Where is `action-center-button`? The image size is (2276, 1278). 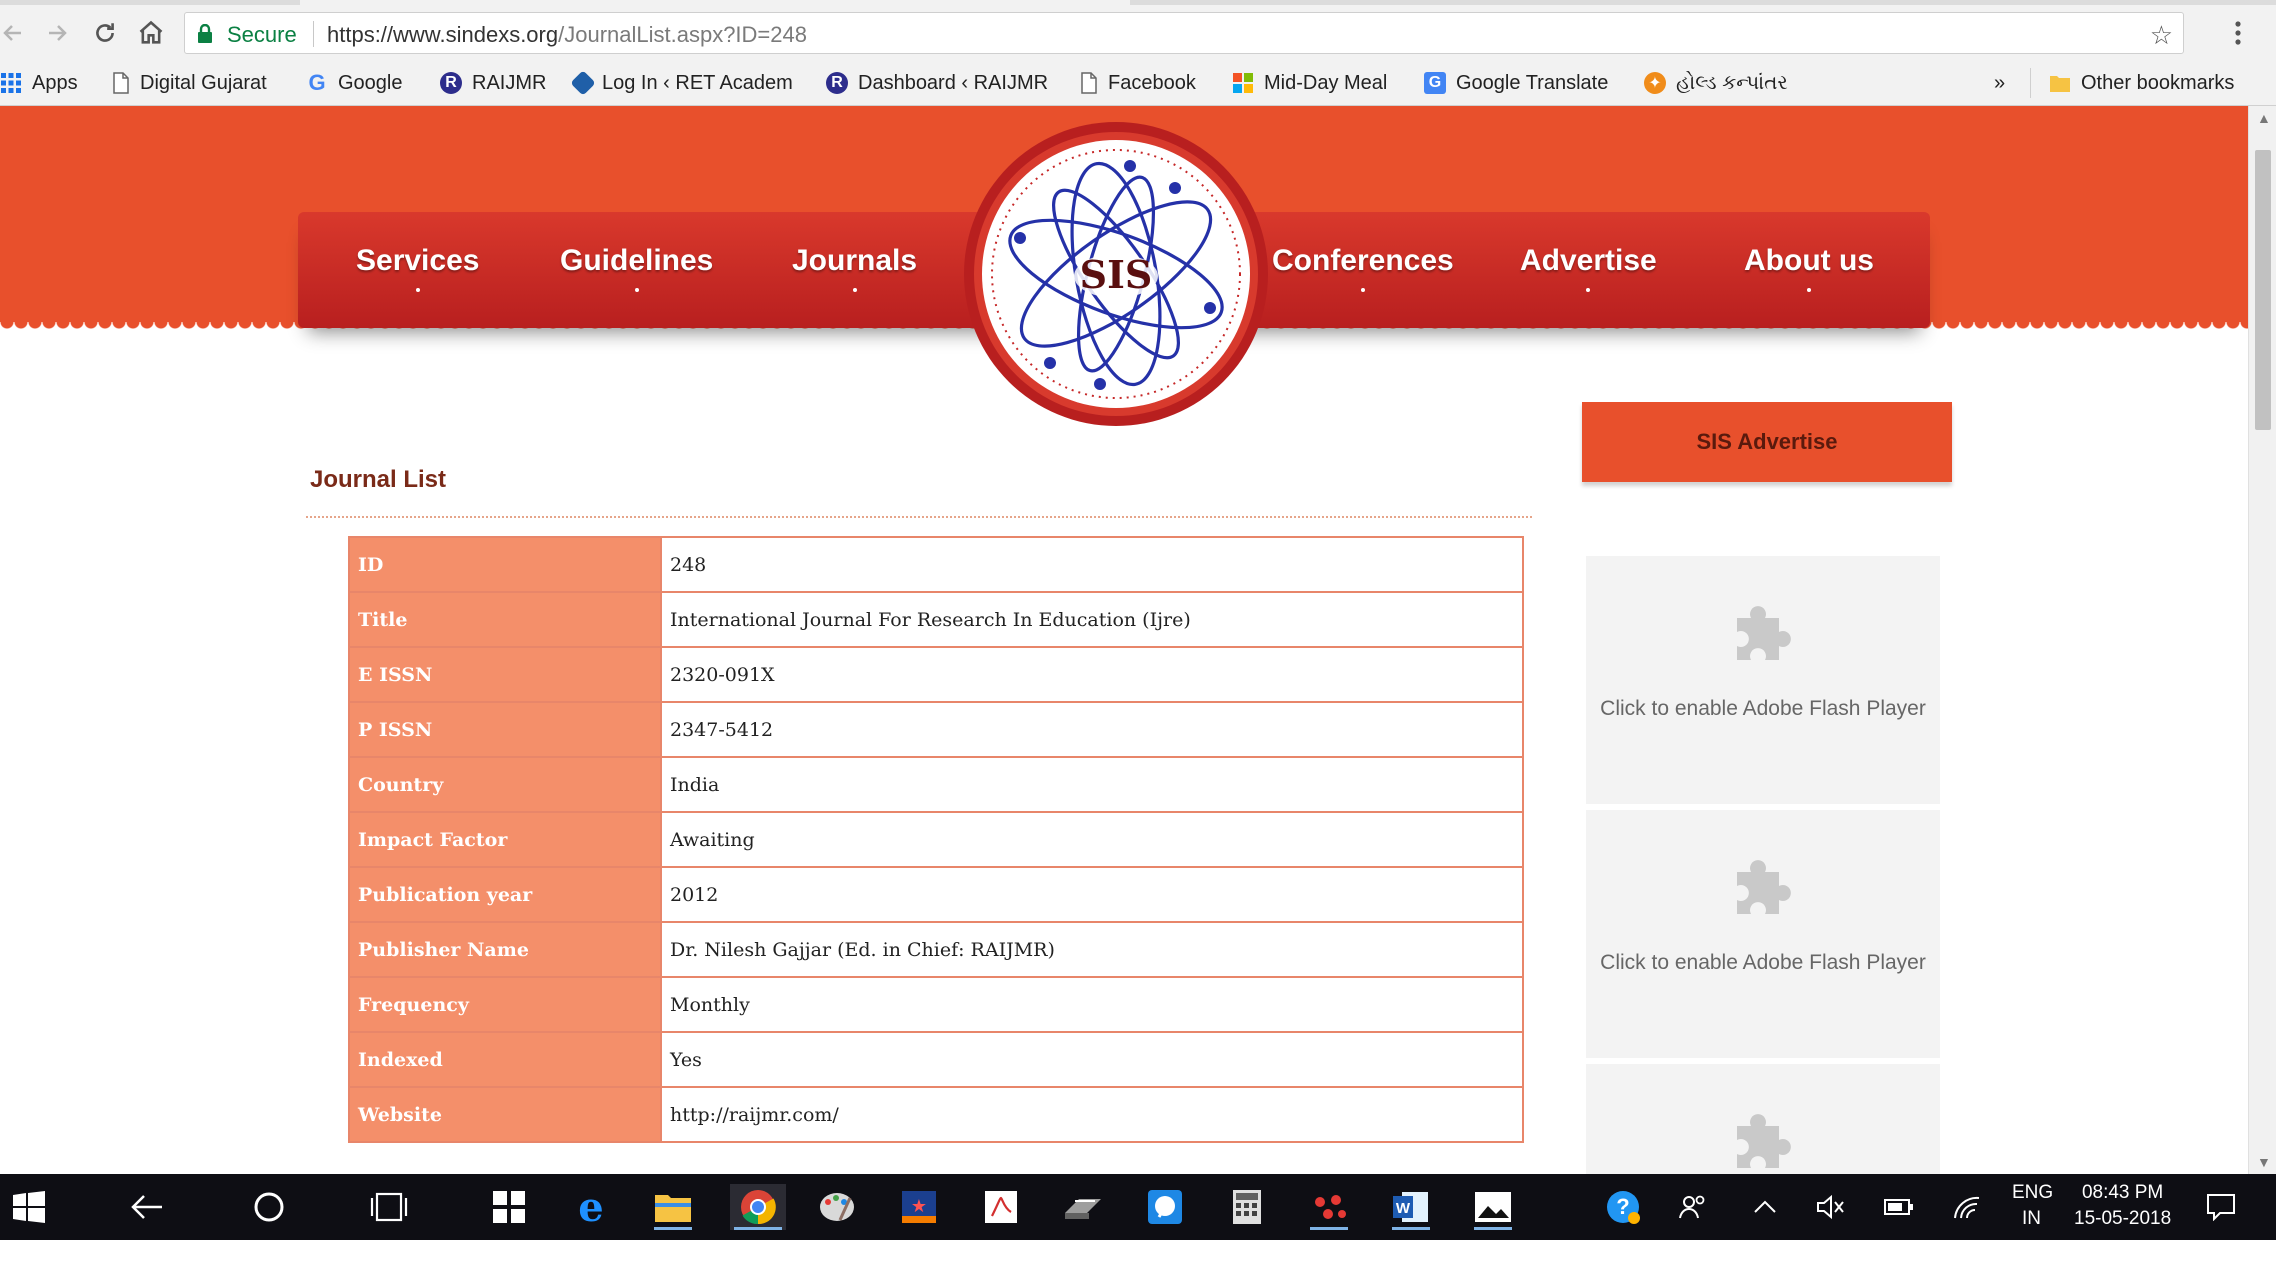 action-center-button is located at coordinates (2221, 1207).